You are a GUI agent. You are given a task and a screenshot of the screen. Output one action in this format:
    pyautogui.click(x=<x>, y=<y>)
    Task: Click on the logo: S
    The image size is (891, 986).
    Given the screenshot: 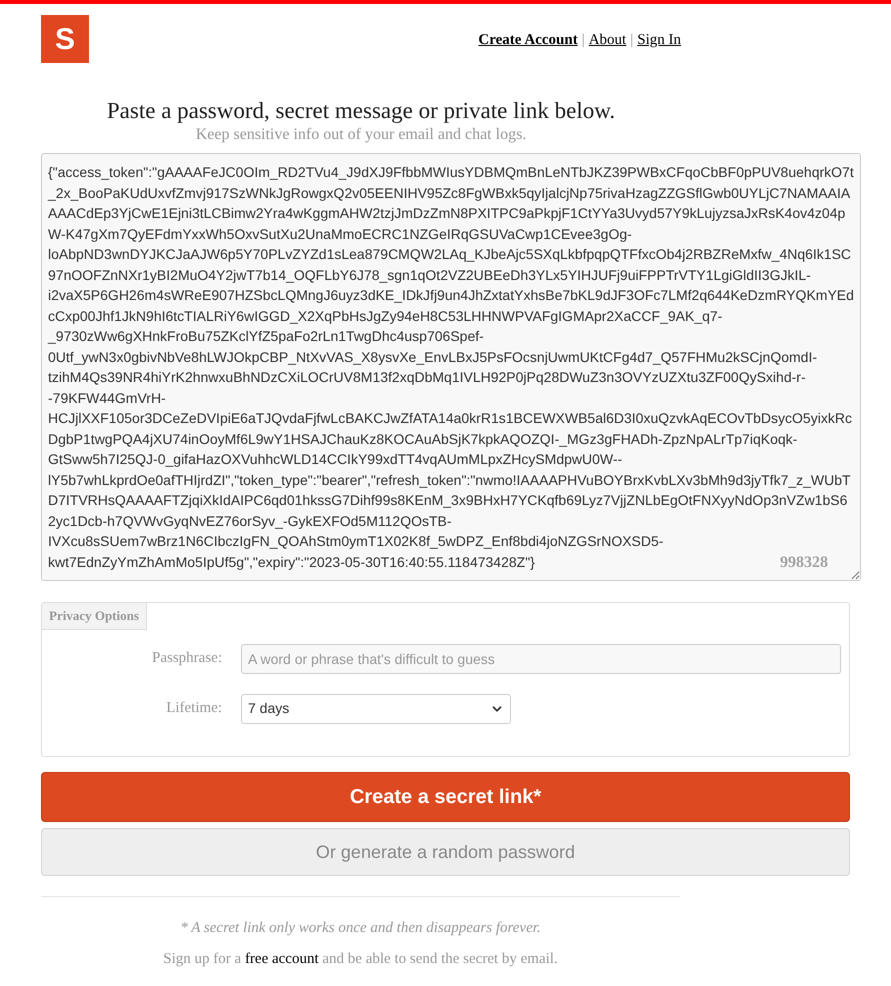 What is the action you would take?
    pyautogui.click(x=65, y=39)
    